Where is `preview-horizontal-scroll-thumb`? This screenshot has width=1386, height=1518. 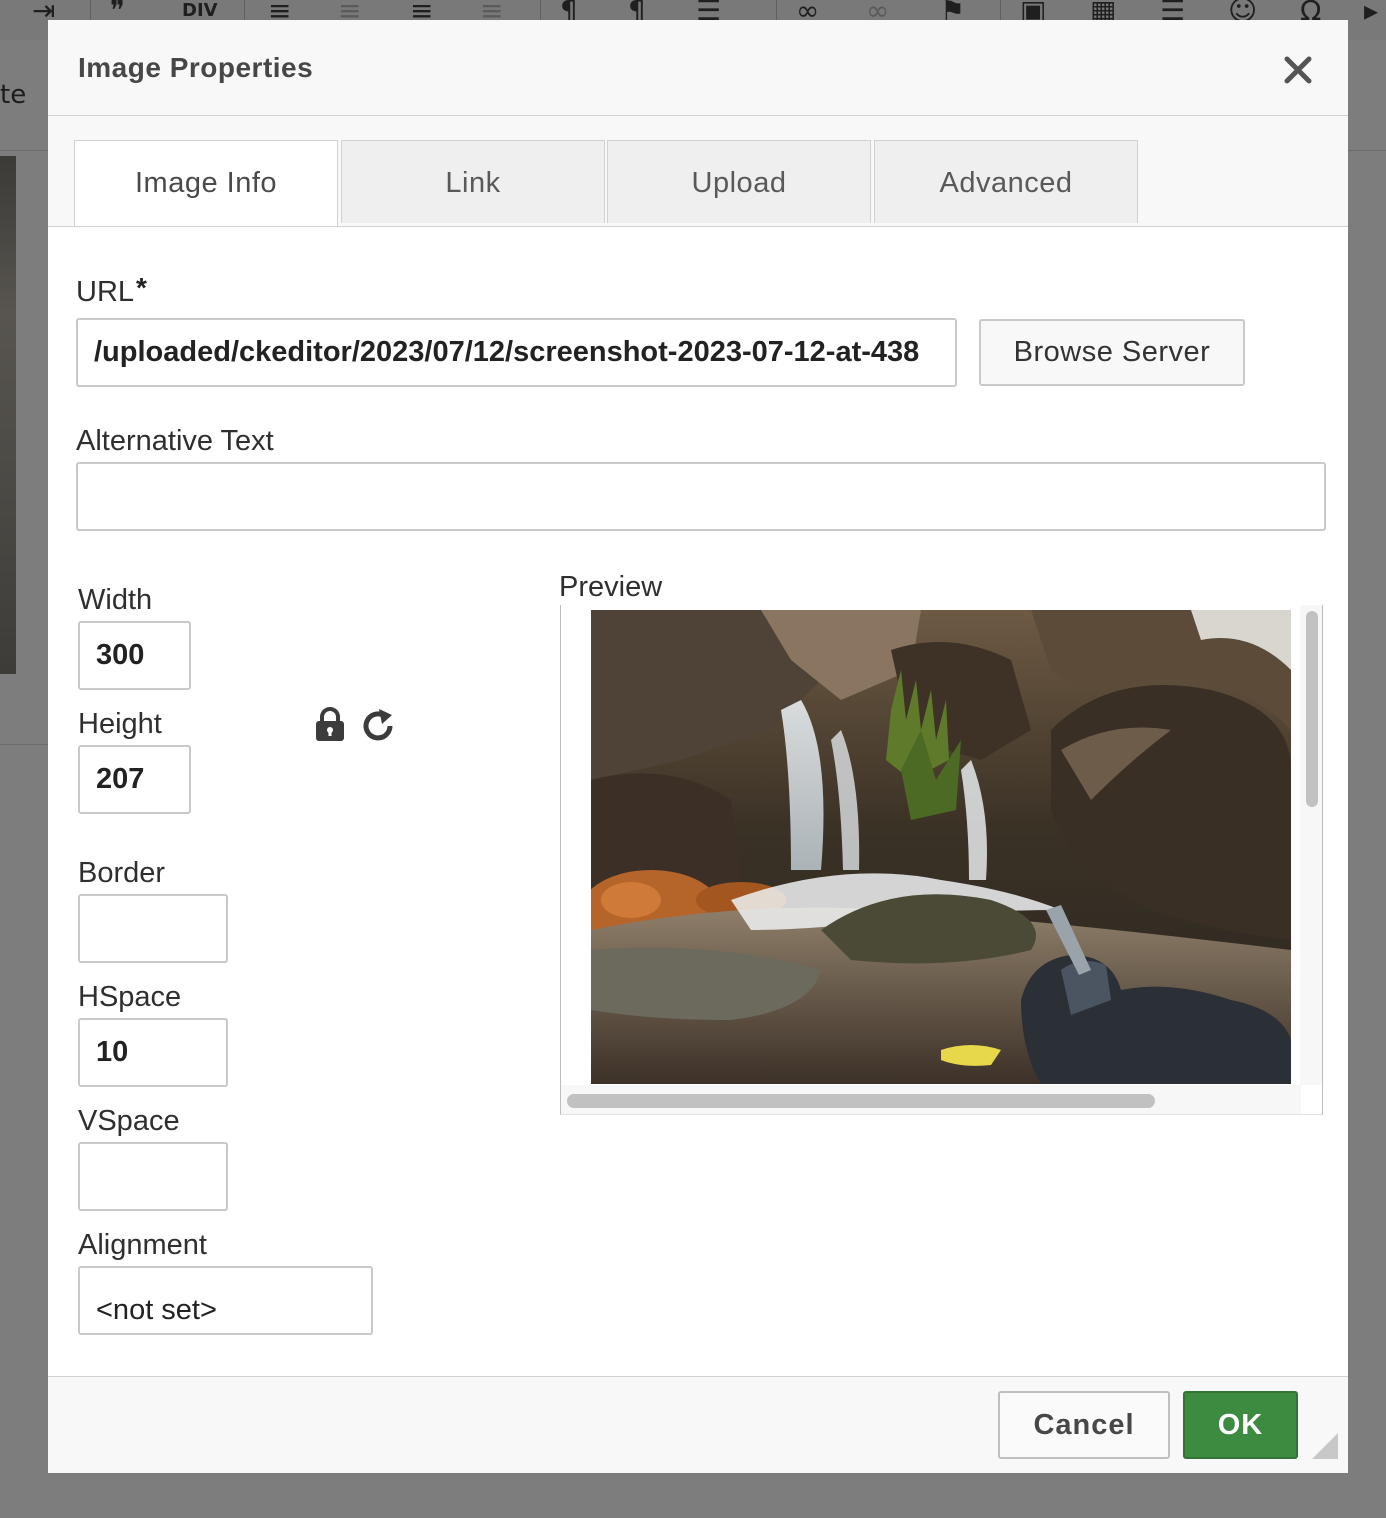
preview-horizontal-scroll-thumb is located at coordinates (861, 1101).